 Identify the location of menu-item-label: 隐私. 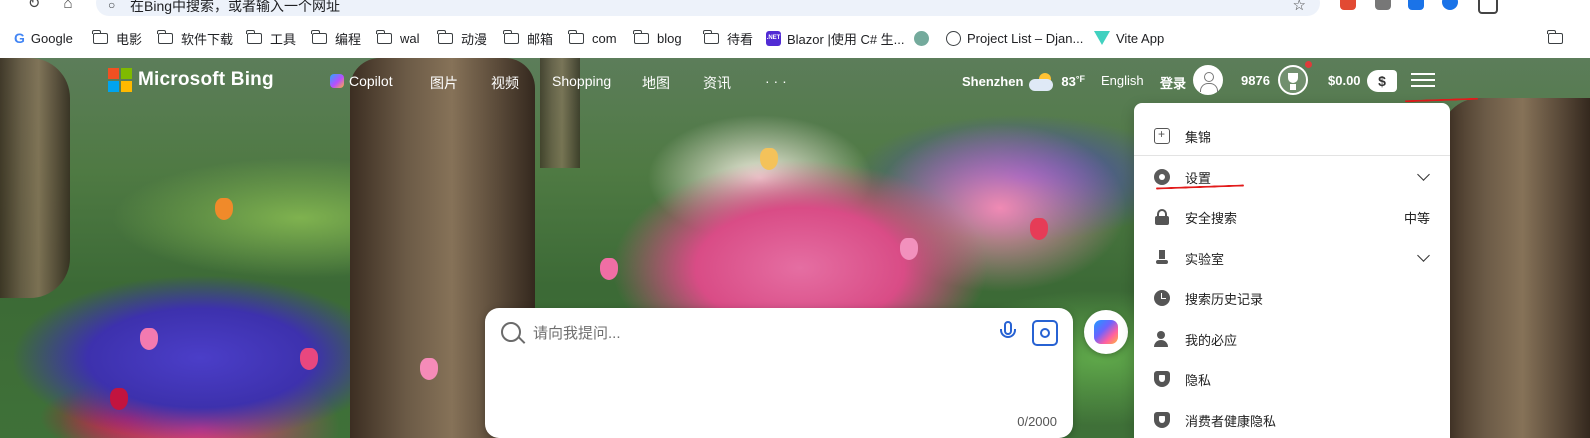
(1198, 380).